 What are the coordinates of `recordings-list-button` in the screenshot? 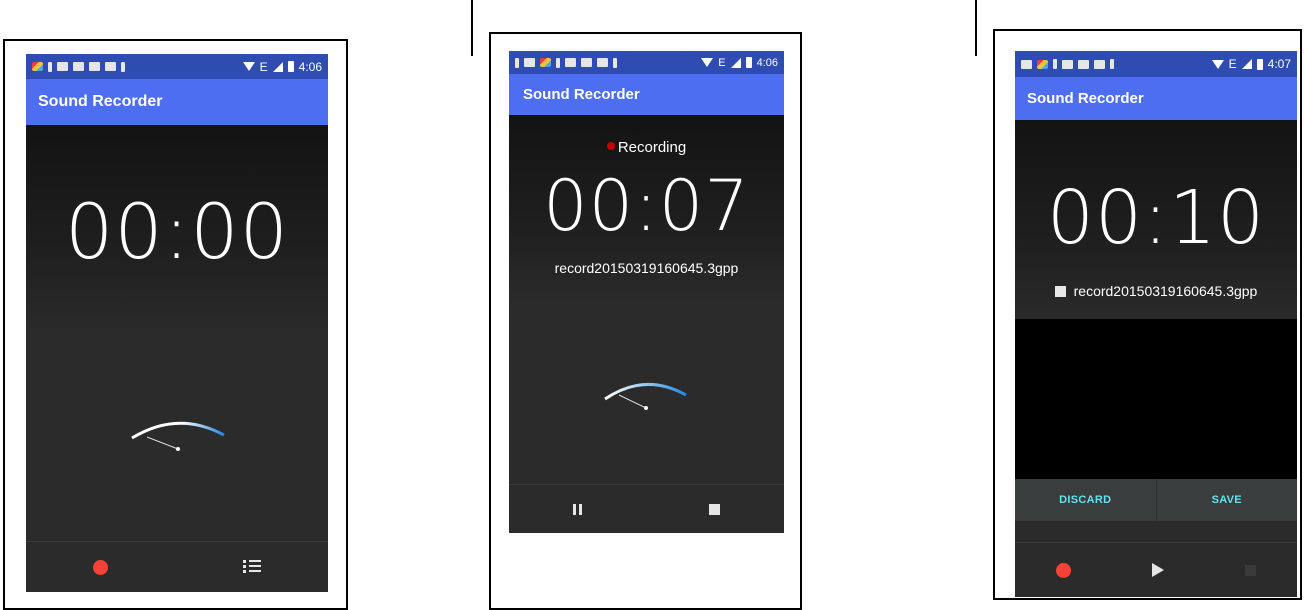 It's located at (251, 567).